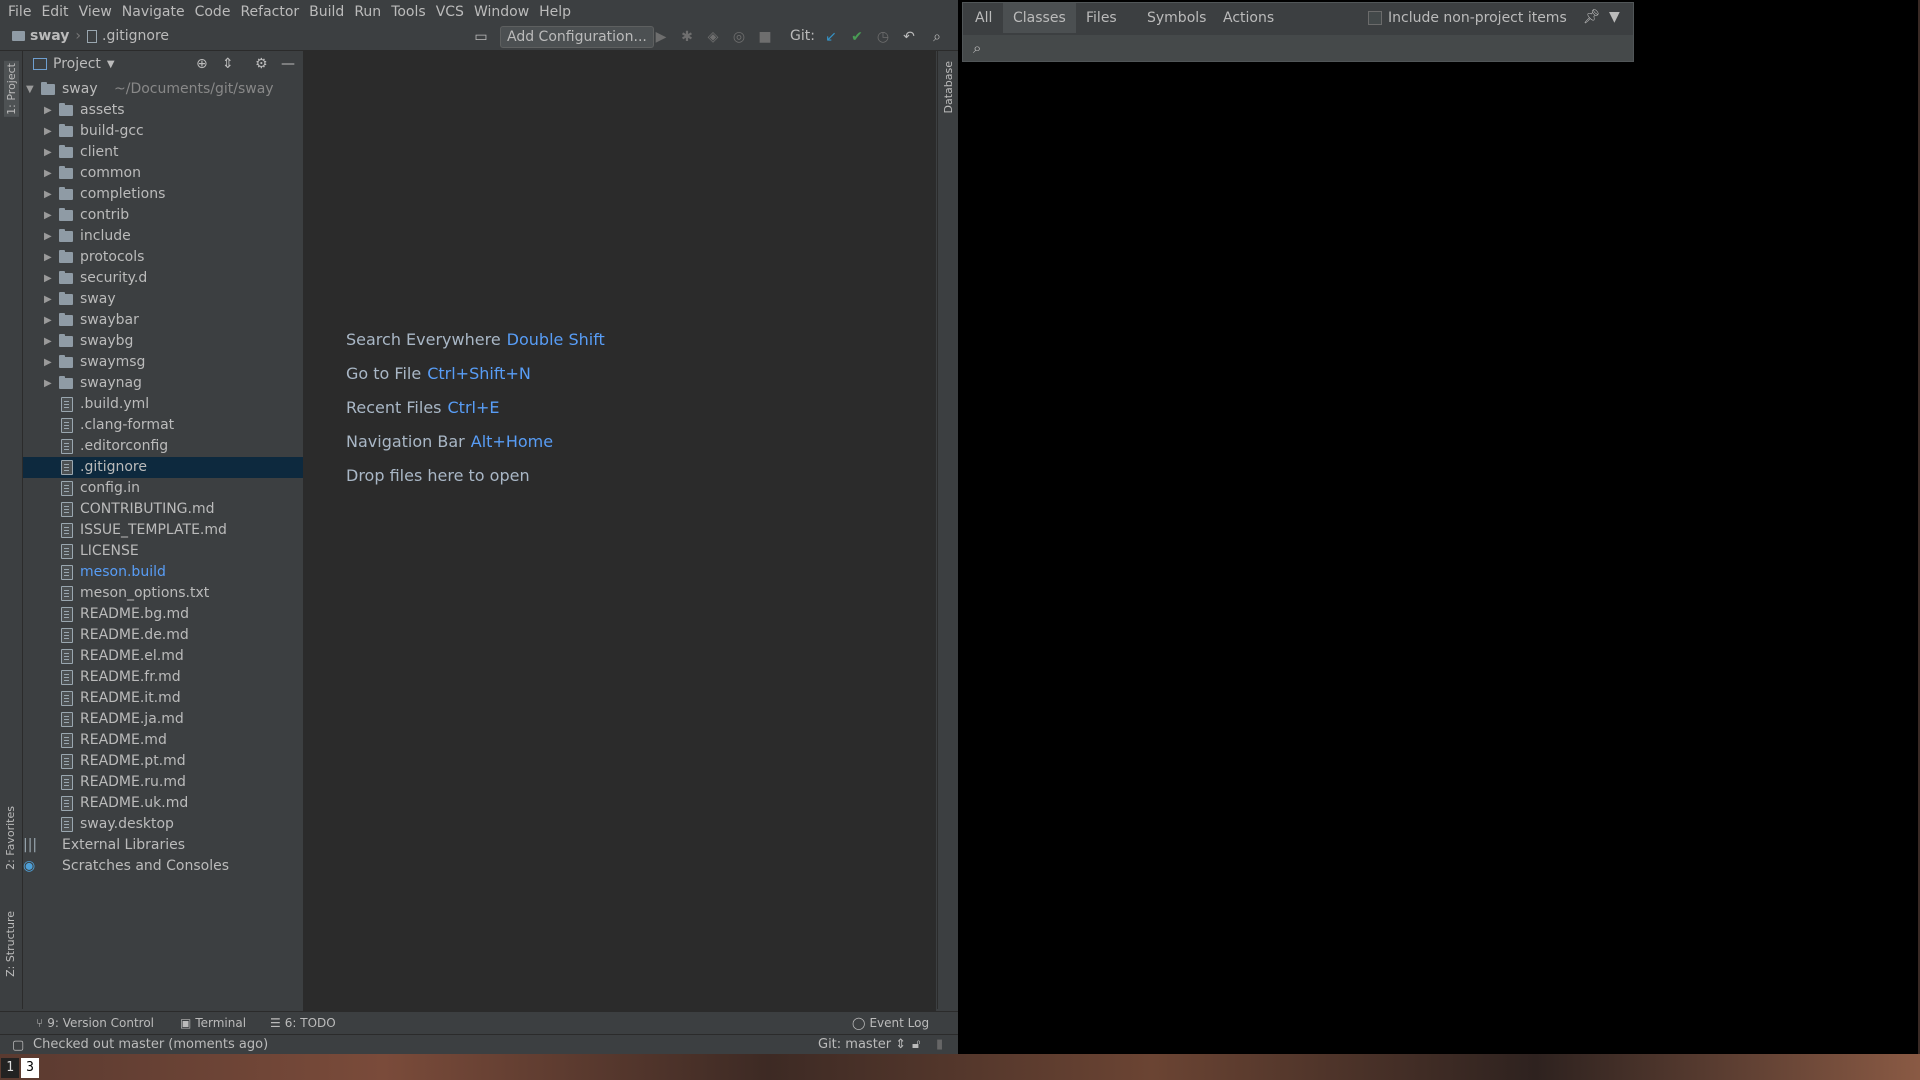 The image size is (1920, 1080). I want to click on workspace-button: 1, so click(10, 1068).